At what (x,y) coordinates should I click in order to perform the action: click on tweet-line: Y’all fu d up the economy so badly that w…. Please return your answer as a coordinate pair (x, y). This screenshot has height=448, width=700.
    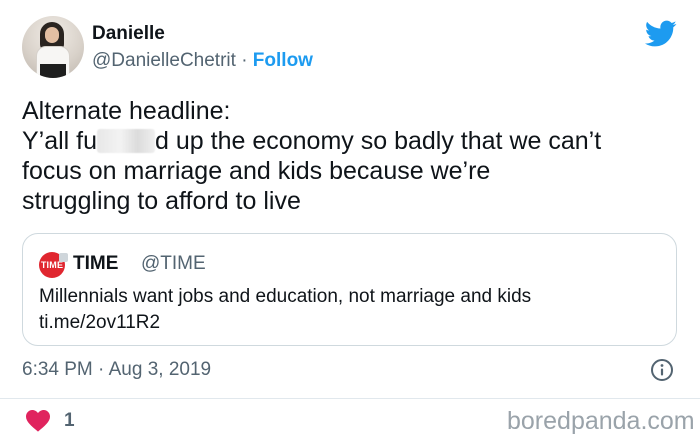
    Looking at the image, I should click on (352, 141).